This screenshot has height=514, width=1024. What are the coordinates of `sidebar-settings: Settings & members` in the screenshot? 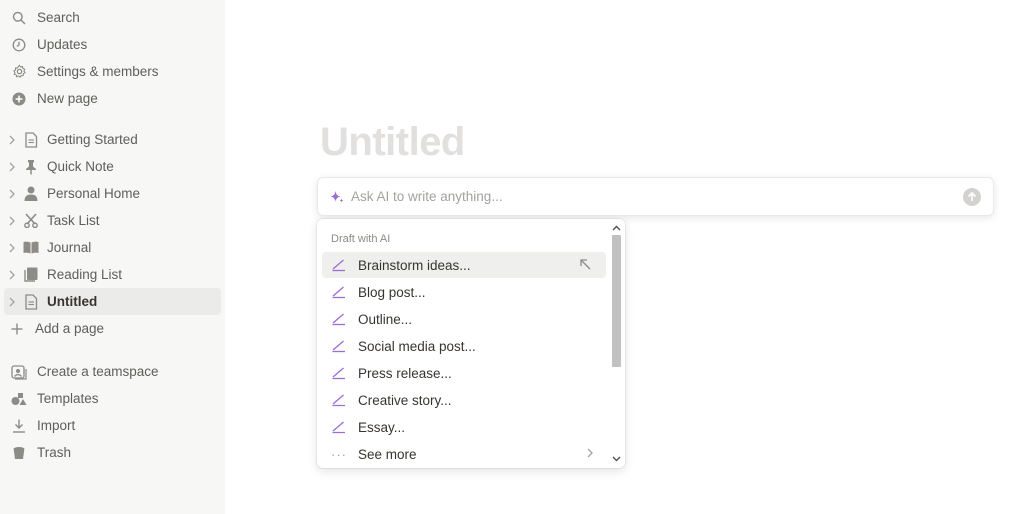 It's located at (110, 71).